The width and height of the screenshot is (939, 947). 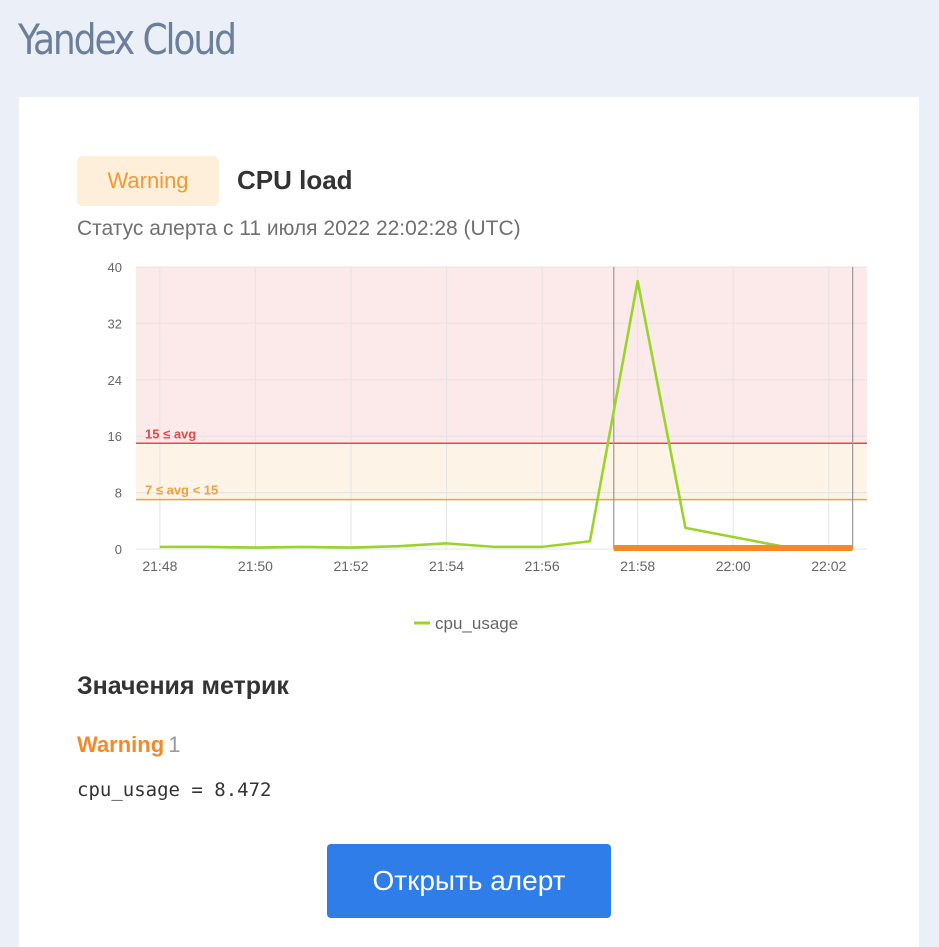 What do you see at coordinates (637, 566) in the screenshot?
I see `x-tick-label: 21:58` at bounding box center [637, 566].